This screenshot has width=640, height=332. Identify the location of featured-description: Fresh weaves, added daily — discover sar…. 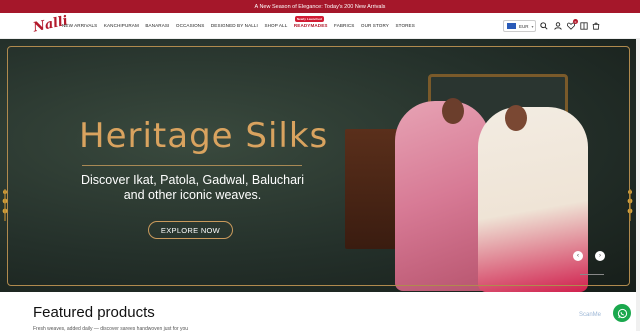
(111, 329).